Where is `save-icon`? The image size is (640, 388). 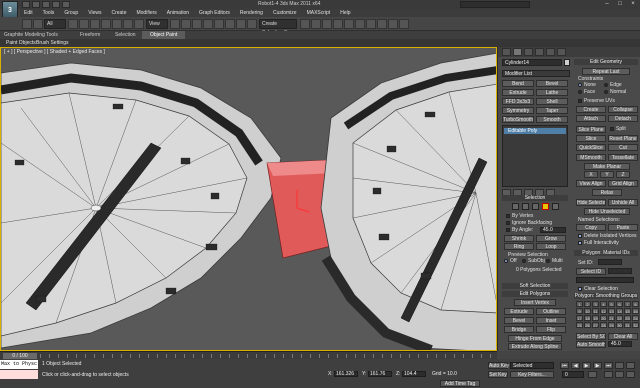
save-icon is located at coordinates (46, 4).